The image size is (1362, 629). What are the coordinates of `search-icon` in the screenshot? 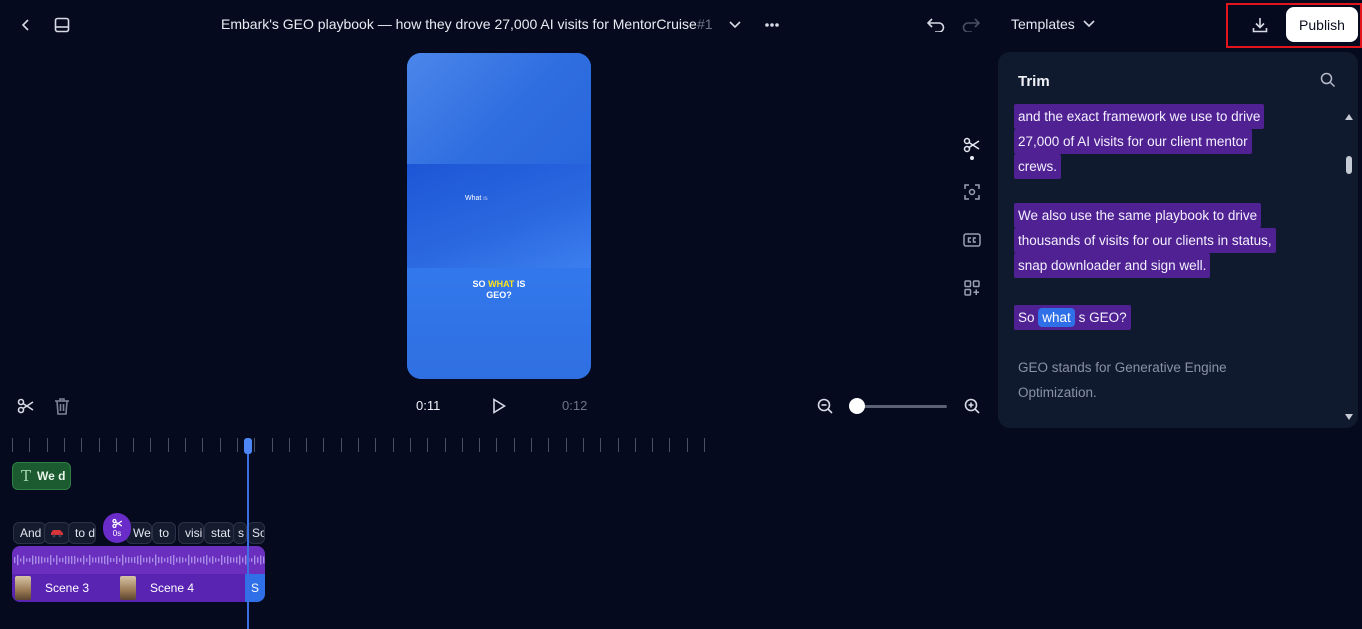 It's located at (1329, 81).